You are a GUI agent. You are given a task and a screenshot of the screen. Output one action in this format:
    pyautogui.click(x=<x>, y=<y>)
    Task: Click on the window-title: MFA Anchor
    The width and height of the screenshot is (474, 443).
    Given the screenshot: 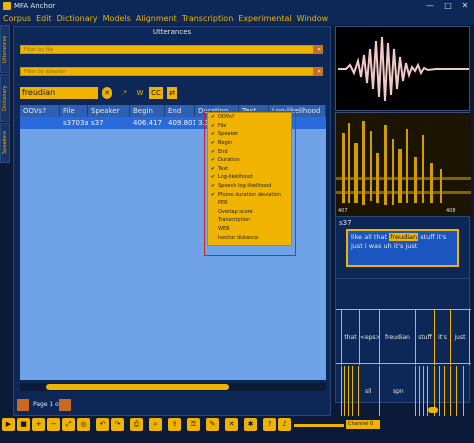 What is the action you would take?
    pyautogui.click(x=35, y=6)
    